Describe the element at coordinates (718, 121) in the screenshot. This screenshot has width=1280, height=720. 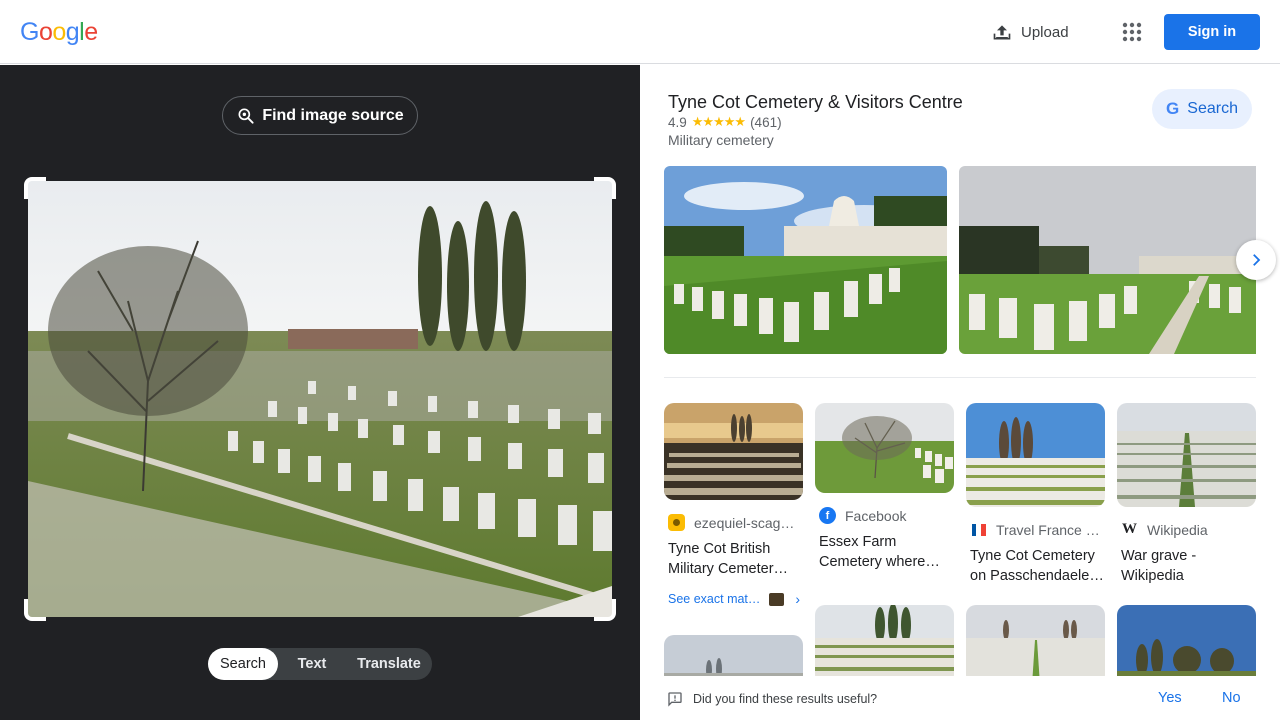
I see `star-rating-icon: ★★★★★` at that location.